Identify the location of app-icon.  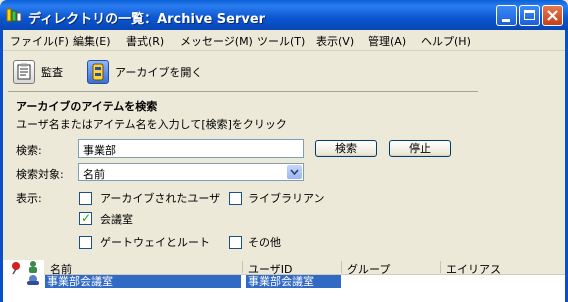
(14, 15).